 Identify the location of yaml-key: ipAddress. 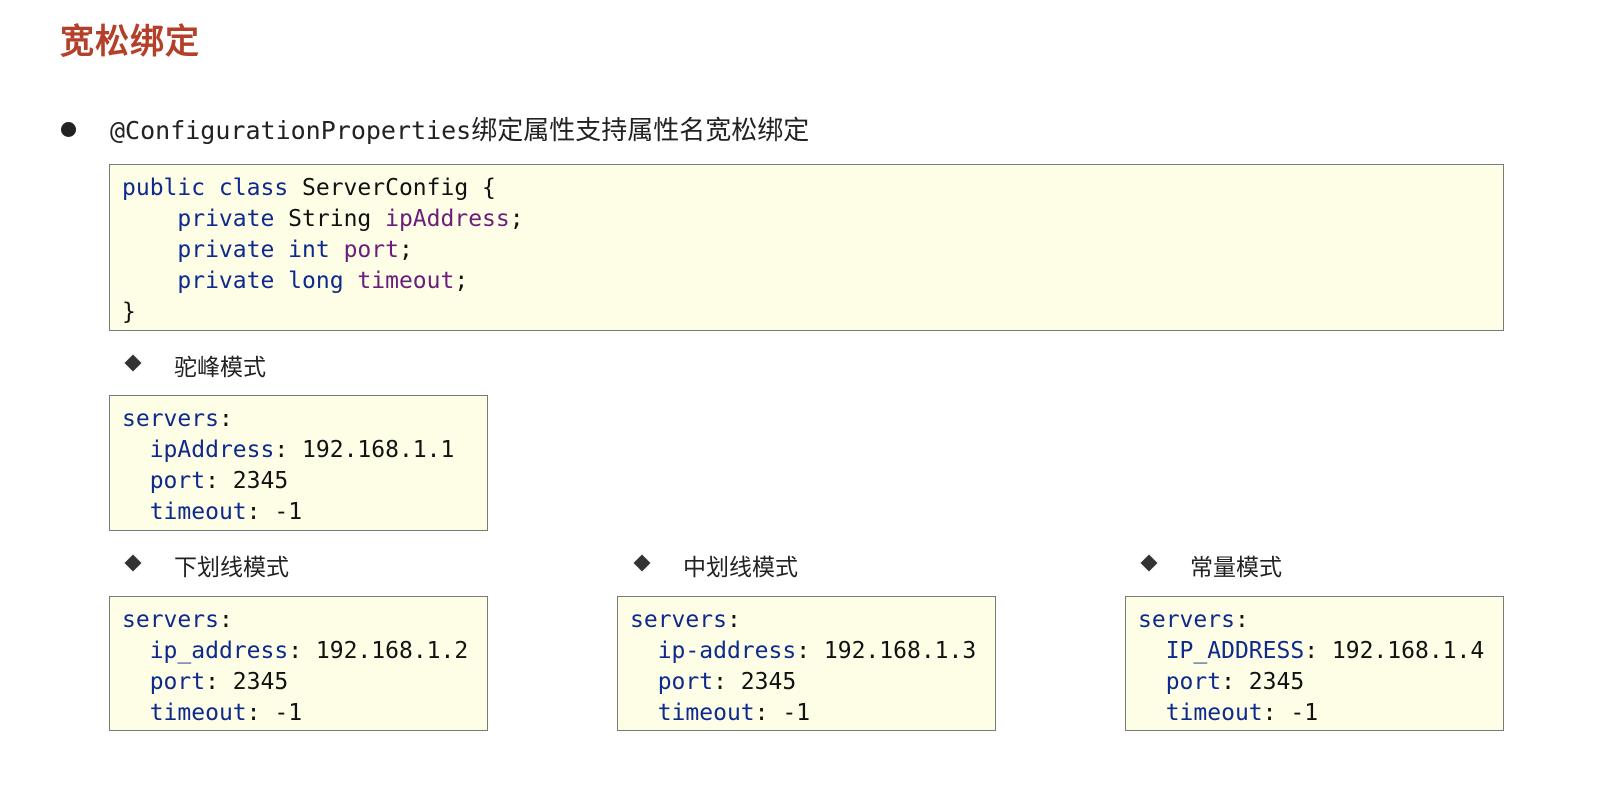
(212, 450).